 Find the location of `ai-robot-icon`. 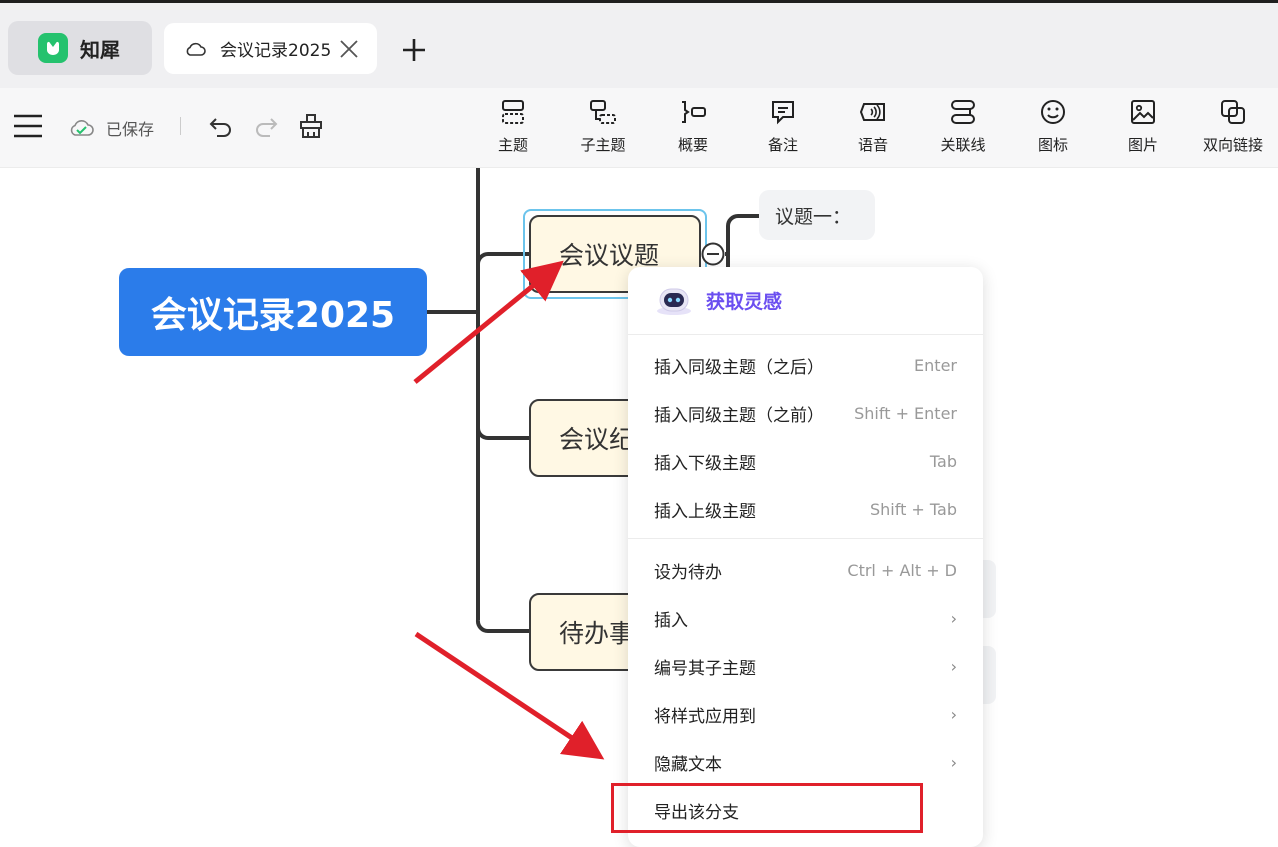

ai-robot-icon is located at coordinates (674, 301).